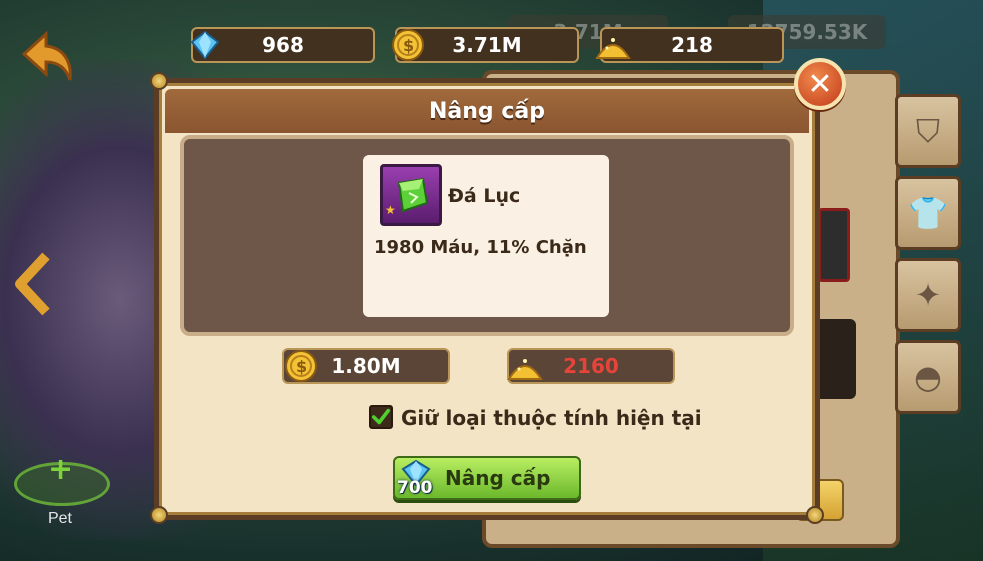 The image size is (983, 561). I want to click on chevron-left-icon, so click(32, 284).